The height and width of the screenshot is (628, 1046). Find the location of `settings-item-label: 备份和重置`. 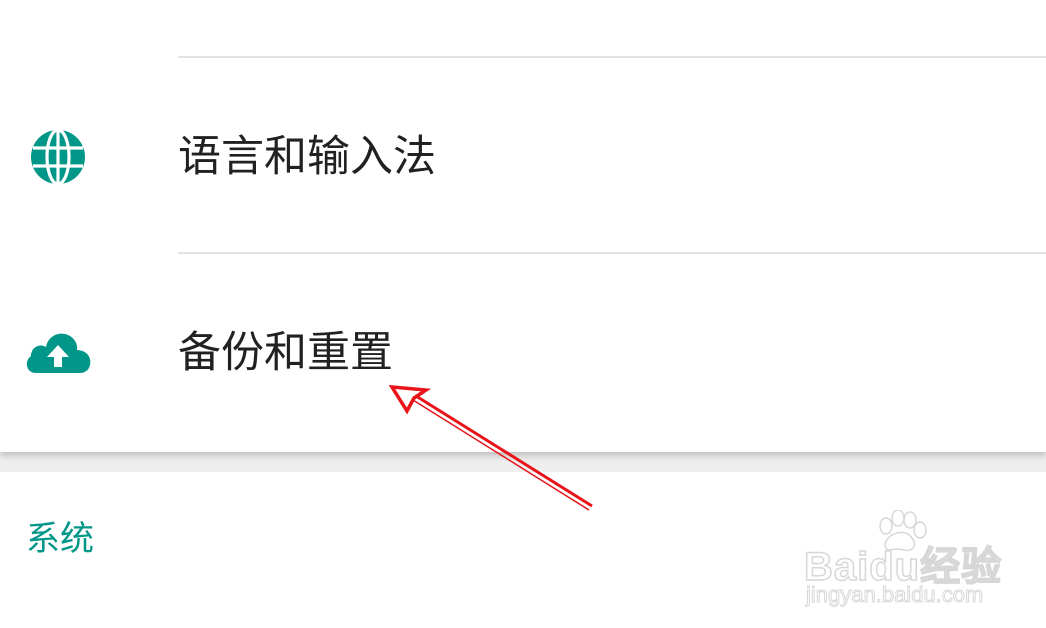

settings-item-label: 备份和重置 is located at coordinates (285, 353).